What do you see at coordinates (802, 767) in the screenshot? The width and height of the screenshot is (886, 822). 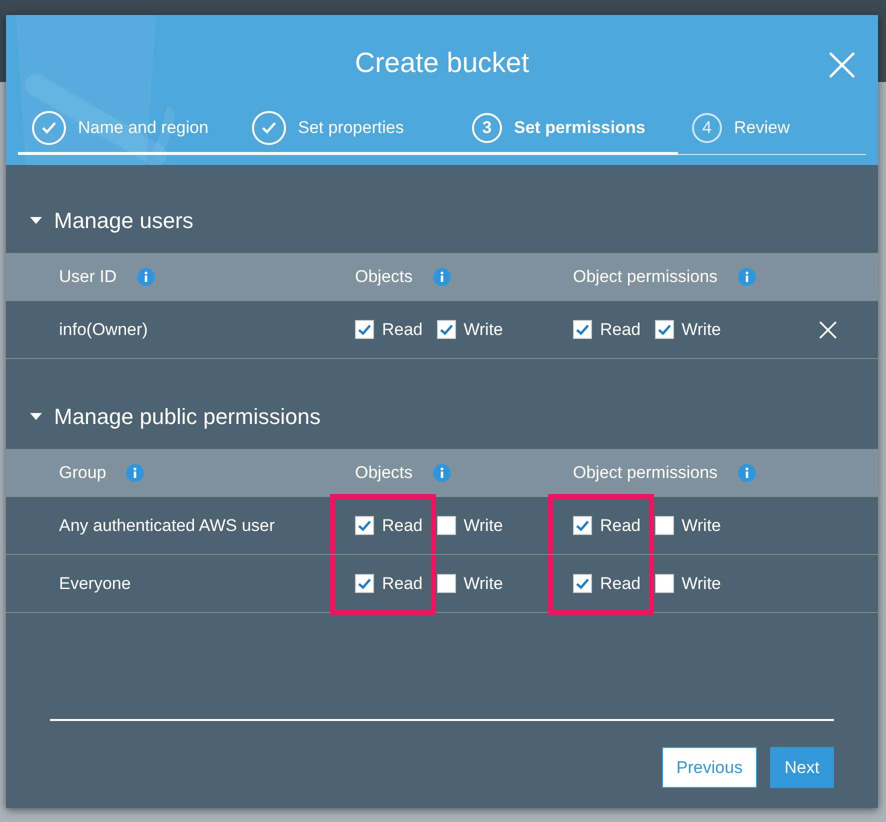 I see `next-button: Next` at bounding box center [802, 767].